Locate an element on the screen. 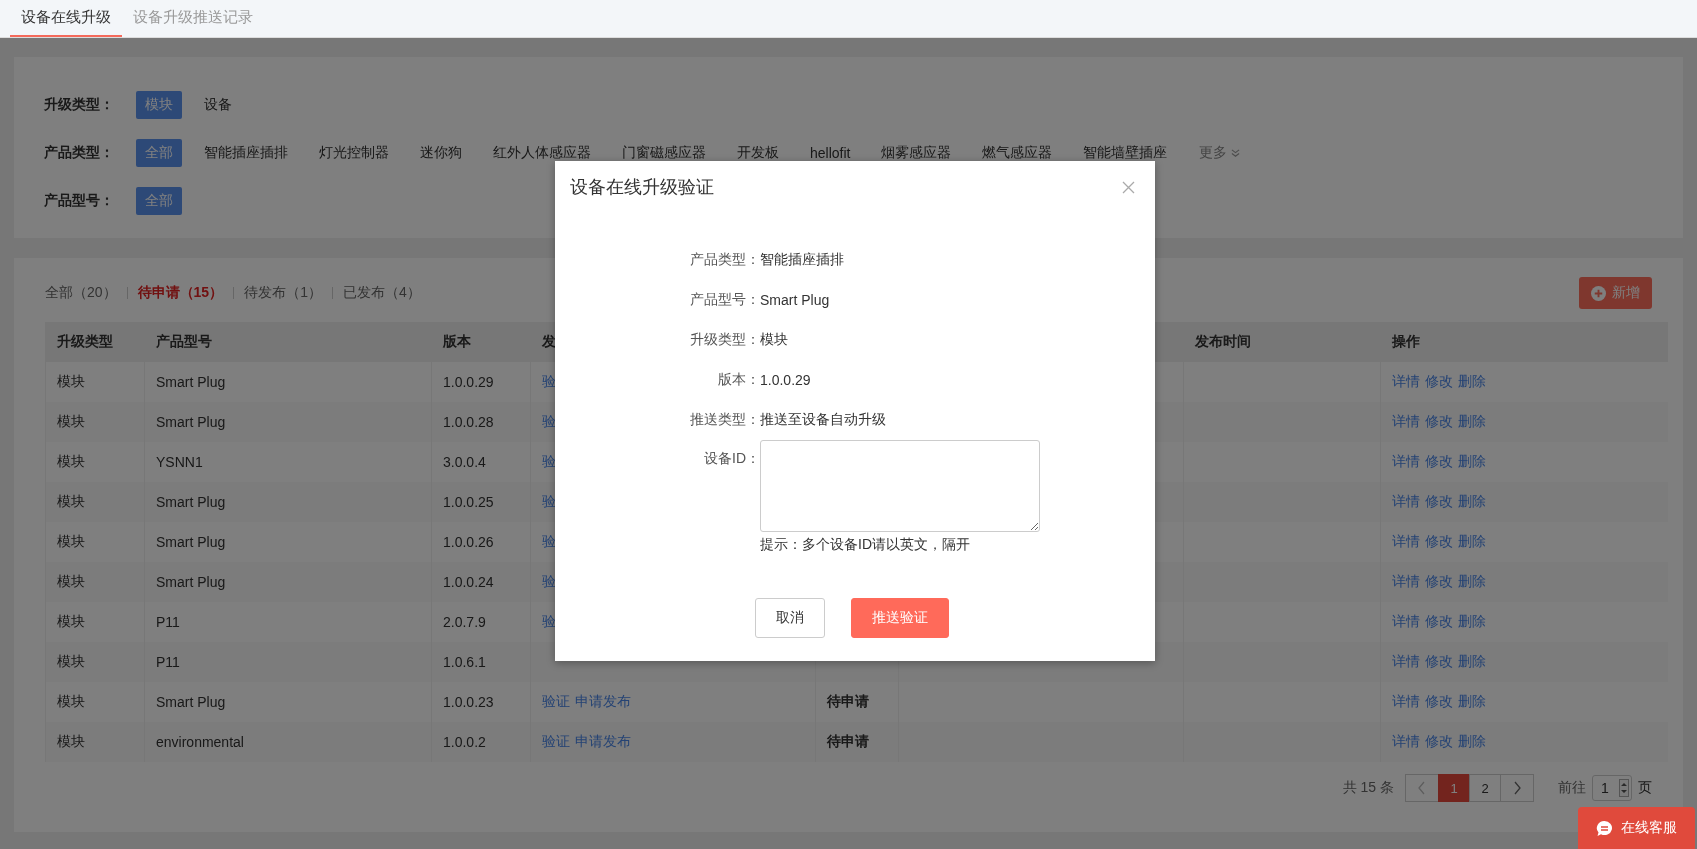 The height and width of the screenshot is (849, 1697). spinner-icon is located at coordinates (1624, 788).